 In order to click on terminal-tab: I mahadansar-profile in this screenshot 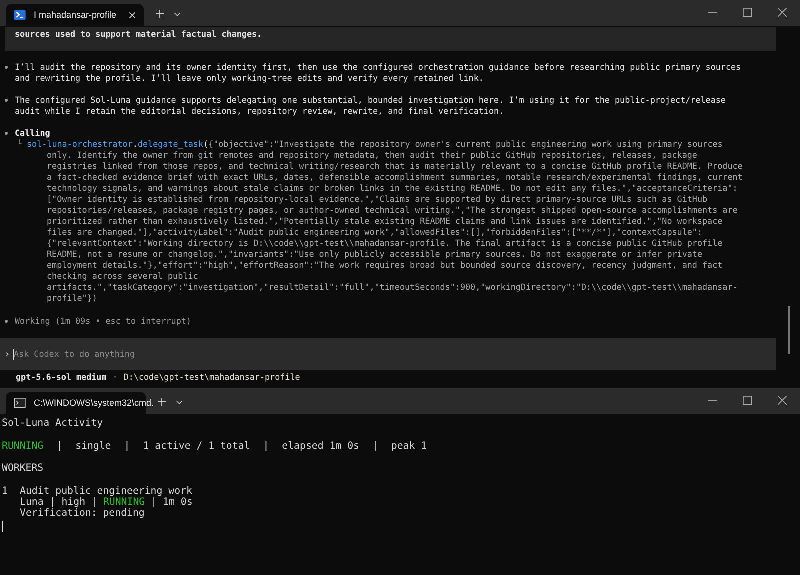, I will do `click(75, 15)`.